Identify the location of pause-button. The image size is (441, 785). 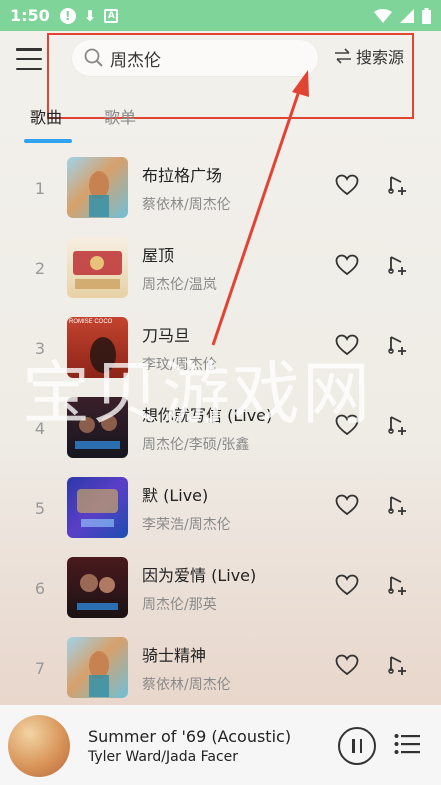
(357, 746).